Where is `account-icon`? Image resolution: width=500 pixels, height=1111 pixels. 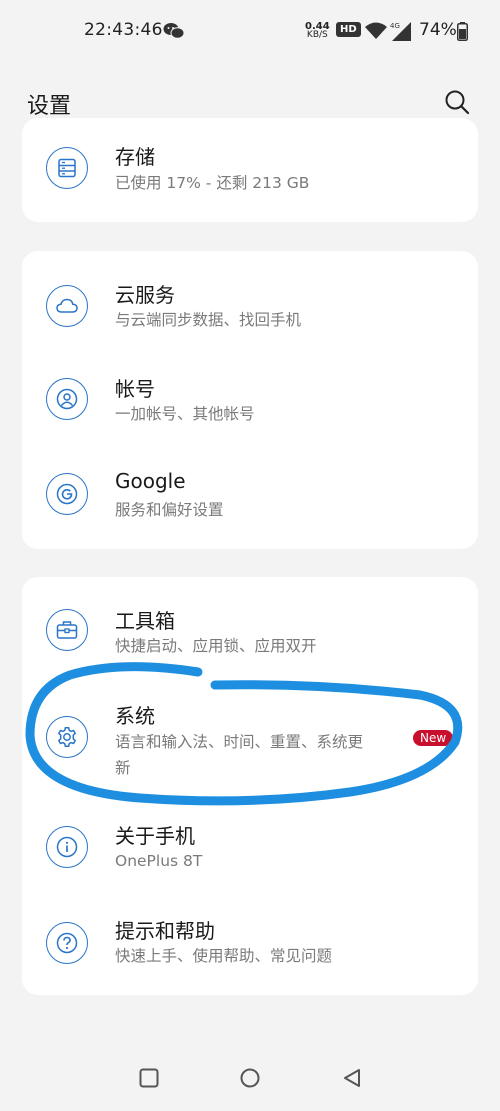 account-icon is located at coordinates (67, 399).